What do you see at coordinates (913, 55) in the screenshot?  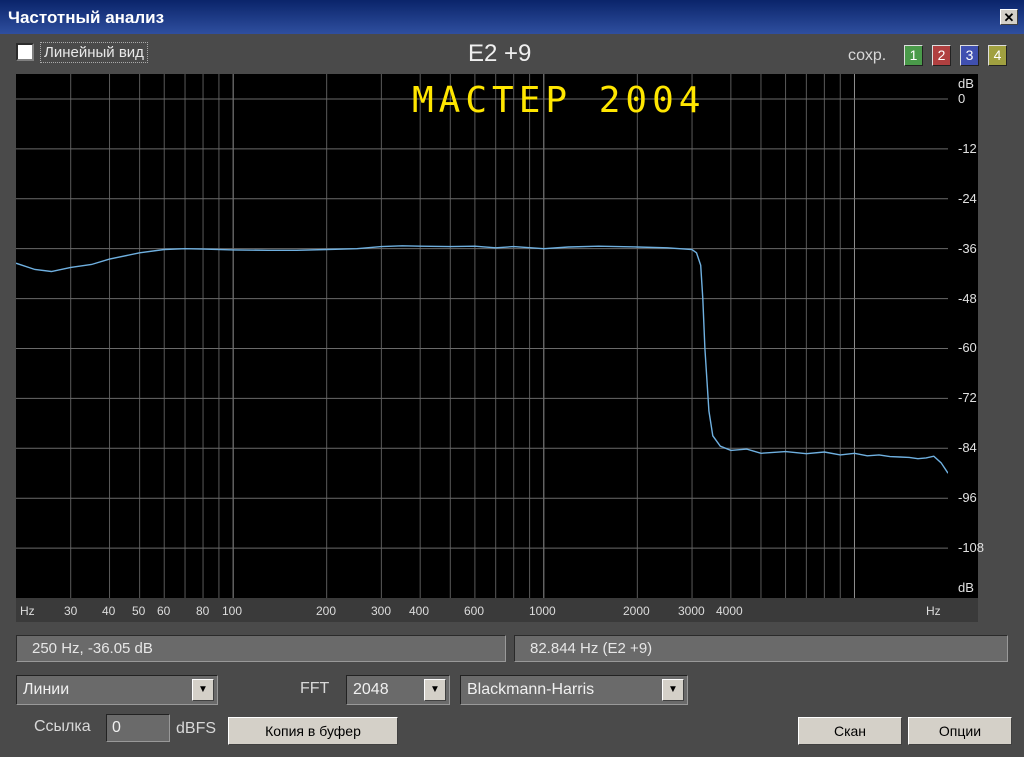 I see `save-slot-1-button: 1` at bounding box center [913, 55].